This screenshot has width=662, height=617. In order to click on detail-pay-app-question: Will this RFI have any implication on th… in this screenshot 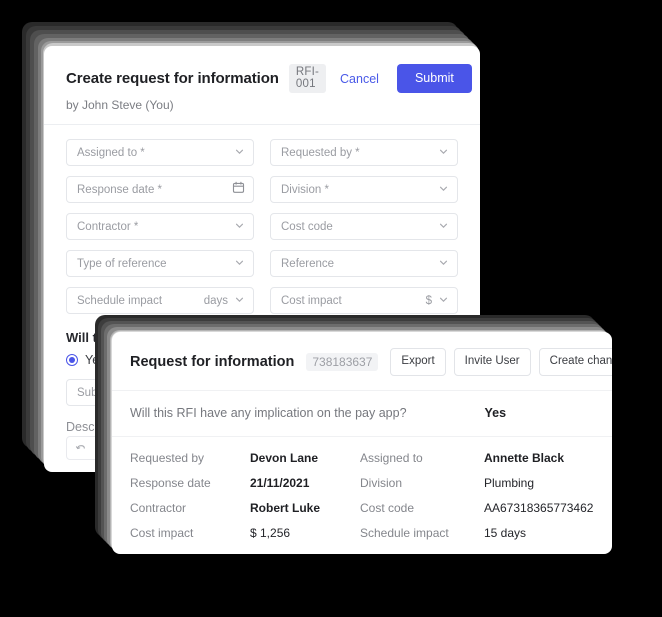, I will do `click(268, 412)`.